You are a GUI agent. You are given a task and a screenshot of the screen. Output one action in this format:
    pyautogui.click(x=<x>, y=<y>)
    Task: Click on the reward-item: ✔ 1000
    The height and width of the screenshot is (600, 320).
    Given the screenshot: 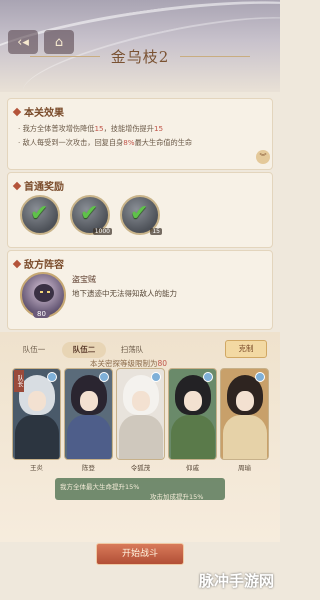 What is the action you would take?
    pyautogui.click(x=91, y=215)
    